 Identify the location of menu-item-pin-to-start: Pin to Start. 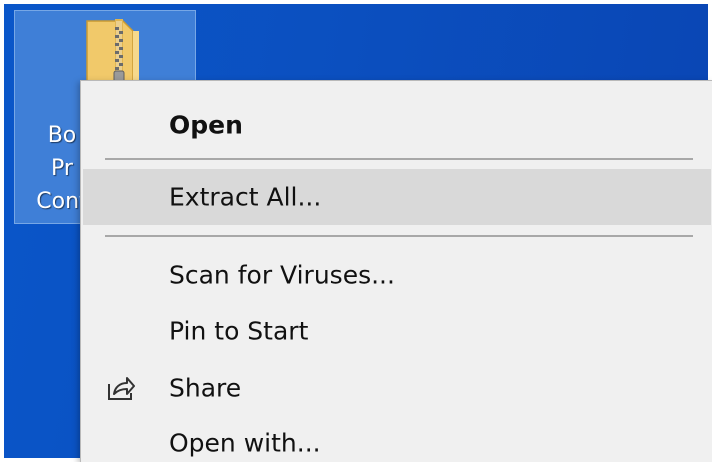
(397, 331).